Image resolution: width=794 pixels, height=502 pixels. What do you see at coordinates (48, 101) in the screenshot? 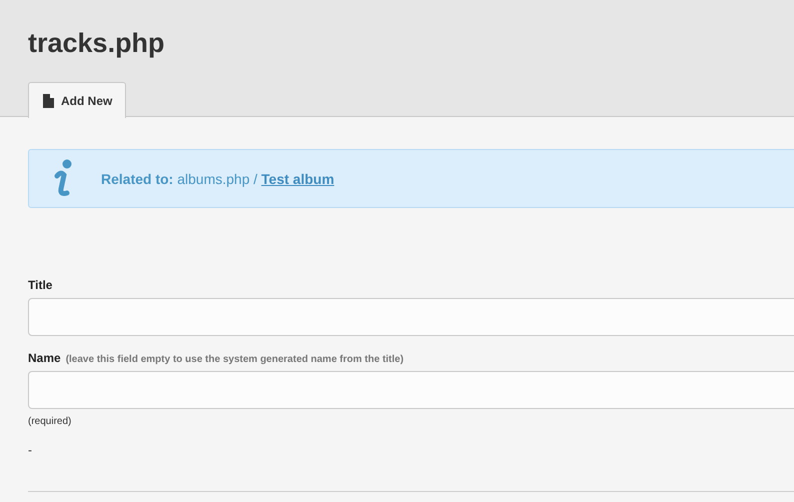
I see `document-icon` at bounding box center [48, 101].